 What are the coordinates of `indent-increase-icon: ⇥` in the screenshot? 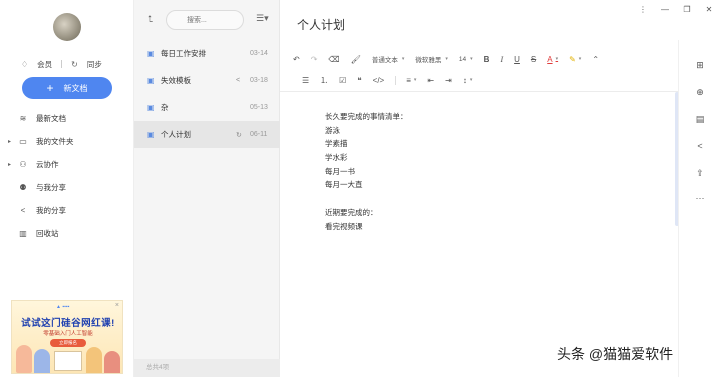 It's located at (448, 80).